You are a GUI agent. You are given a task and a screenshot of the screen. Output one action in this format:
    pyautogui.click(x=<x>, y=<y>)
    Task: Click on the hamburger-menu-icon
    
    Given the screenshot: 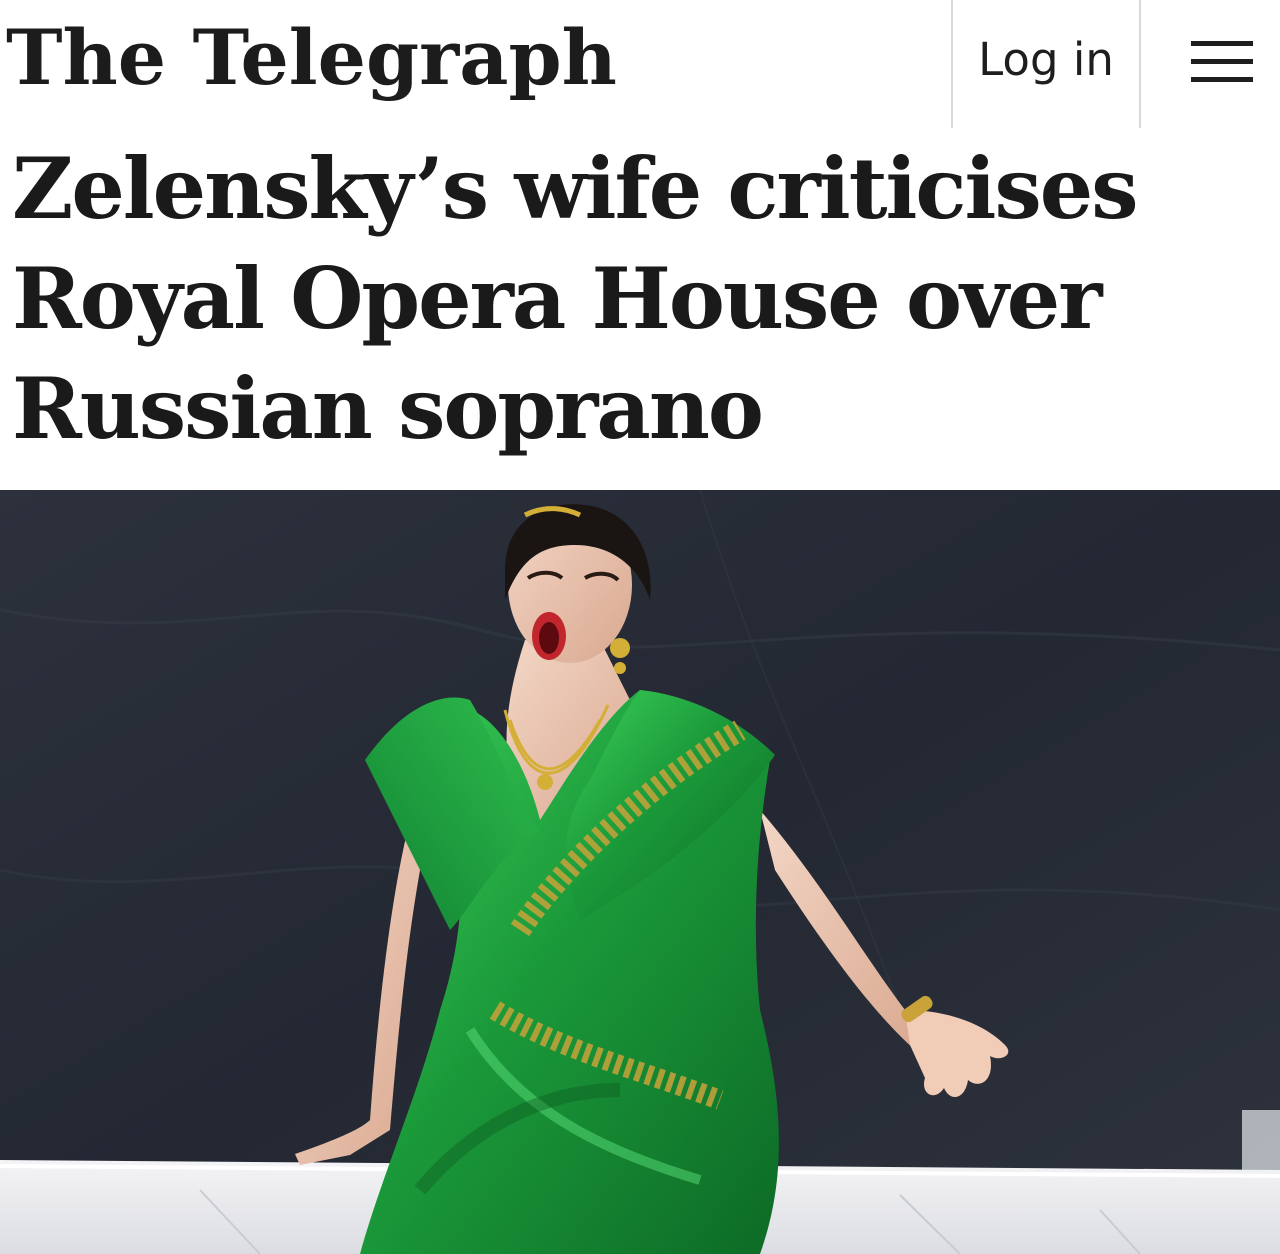 What is the action you would take?
    pyautogui.click(x=1210, y=59)
    